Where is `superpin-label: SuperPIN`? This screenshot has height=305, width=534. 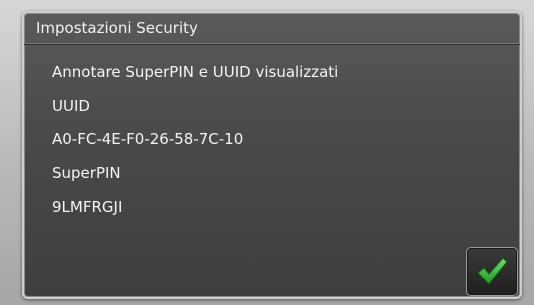 superpin-label: SuperPIN is located at coordinates (86, 173).